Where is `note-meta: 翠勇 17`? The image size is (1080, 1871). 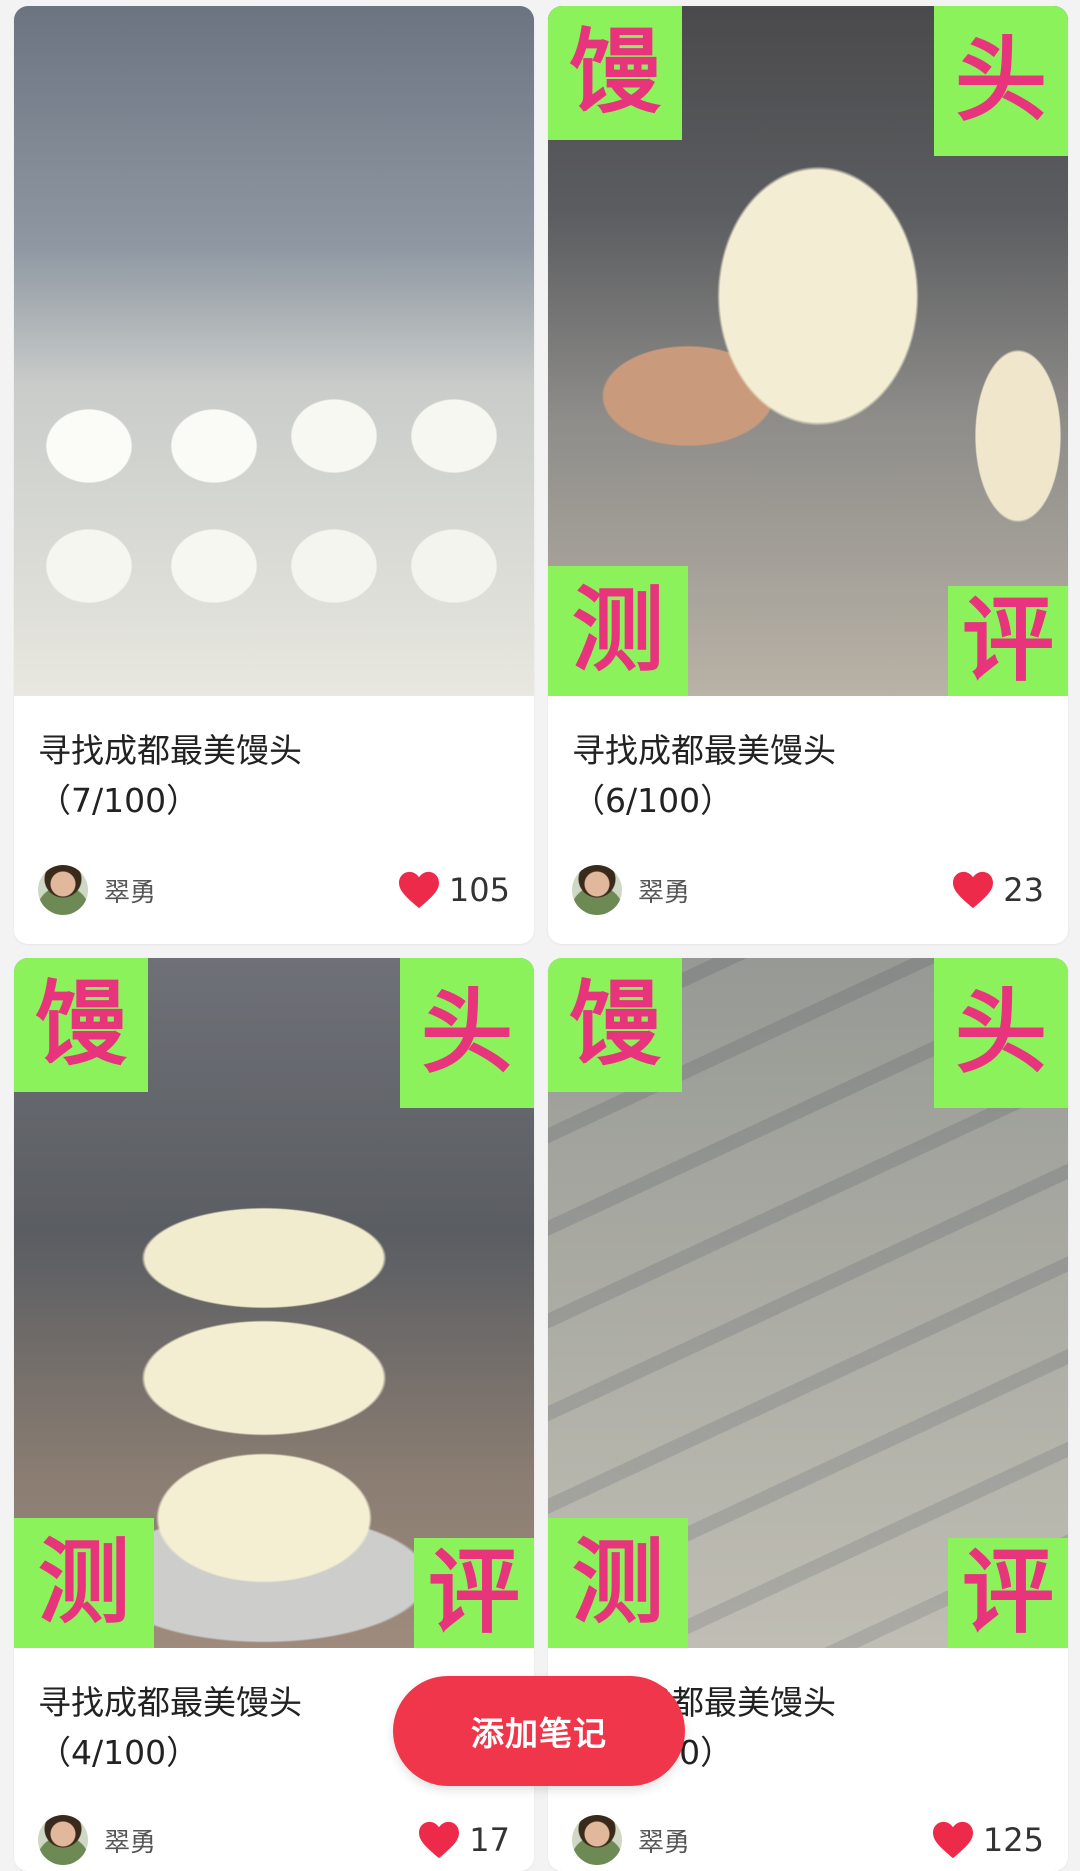
note-meta: 翠勇 17 is located at coordinates (274, 1840).